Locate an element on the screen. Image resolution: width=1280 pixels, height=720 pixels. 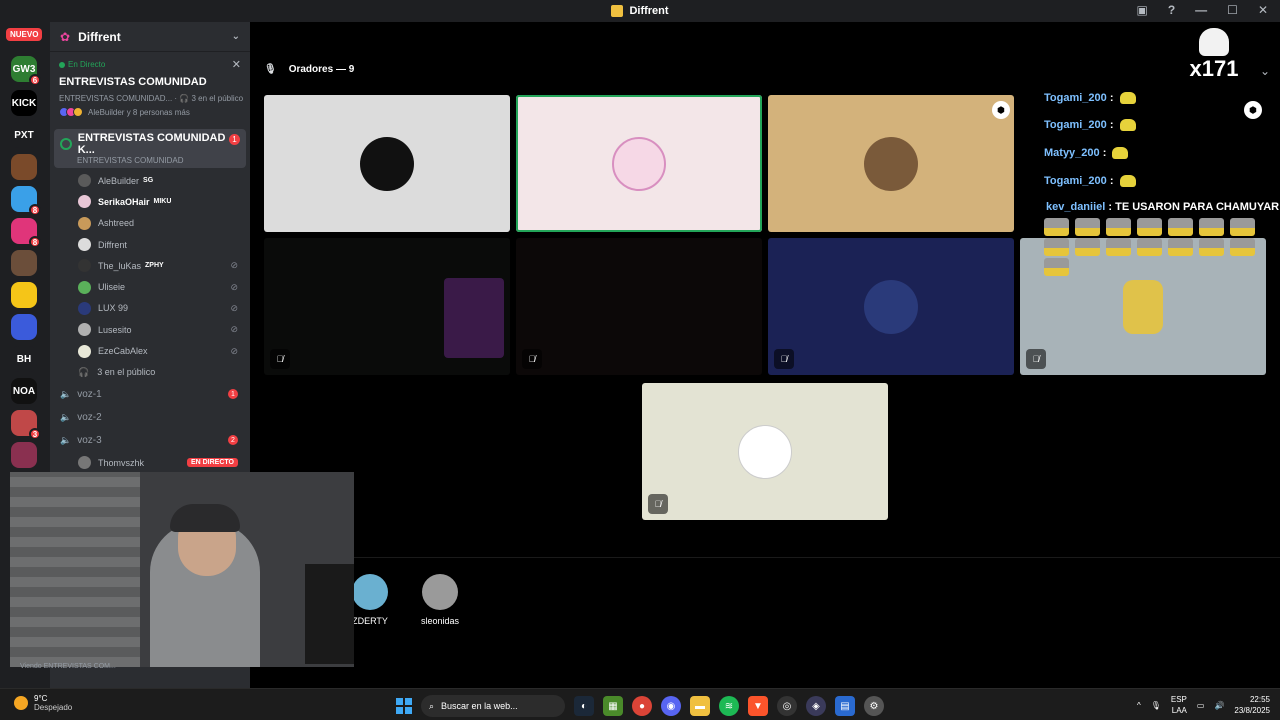
server-icon: KICK is located at coordinates (24, 103).